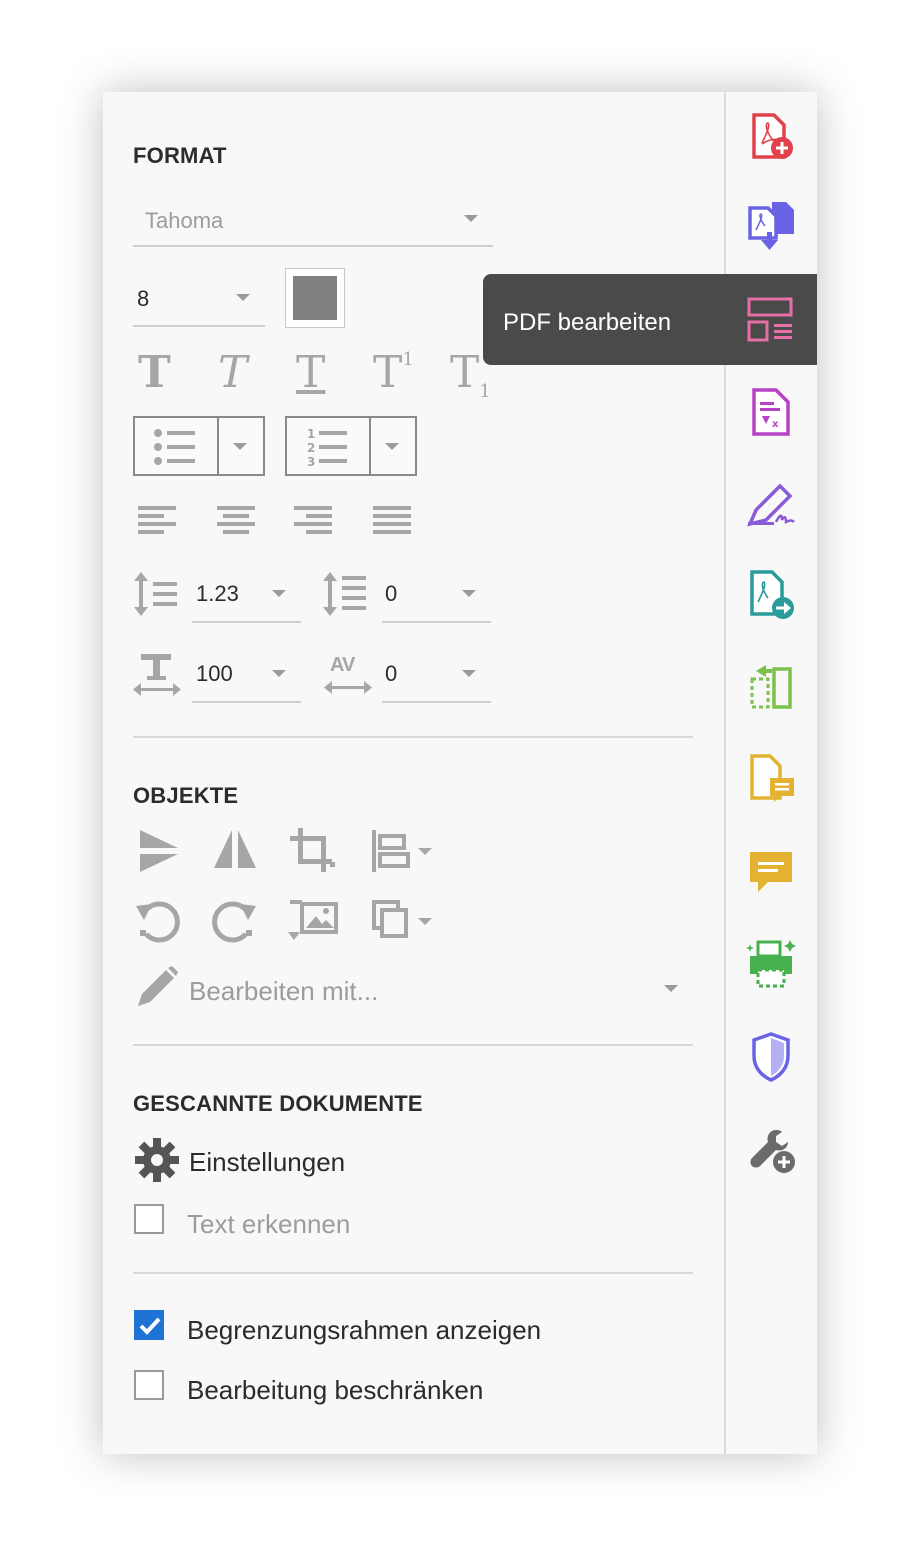  I want to click on objects-heading: OBJEKTE, so click(186, 795).